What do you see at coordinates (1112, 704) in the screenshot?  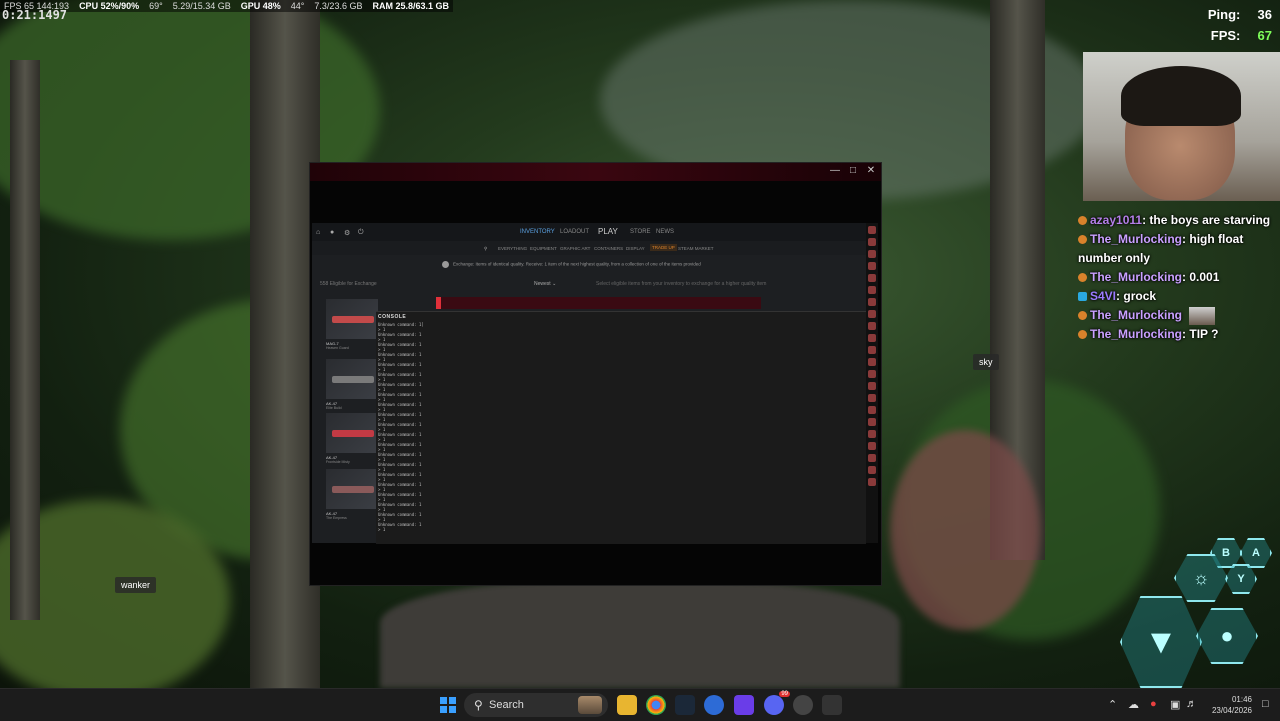 I see `tray-chevron-icon: ⌃` at bounding box center [1112, 704].